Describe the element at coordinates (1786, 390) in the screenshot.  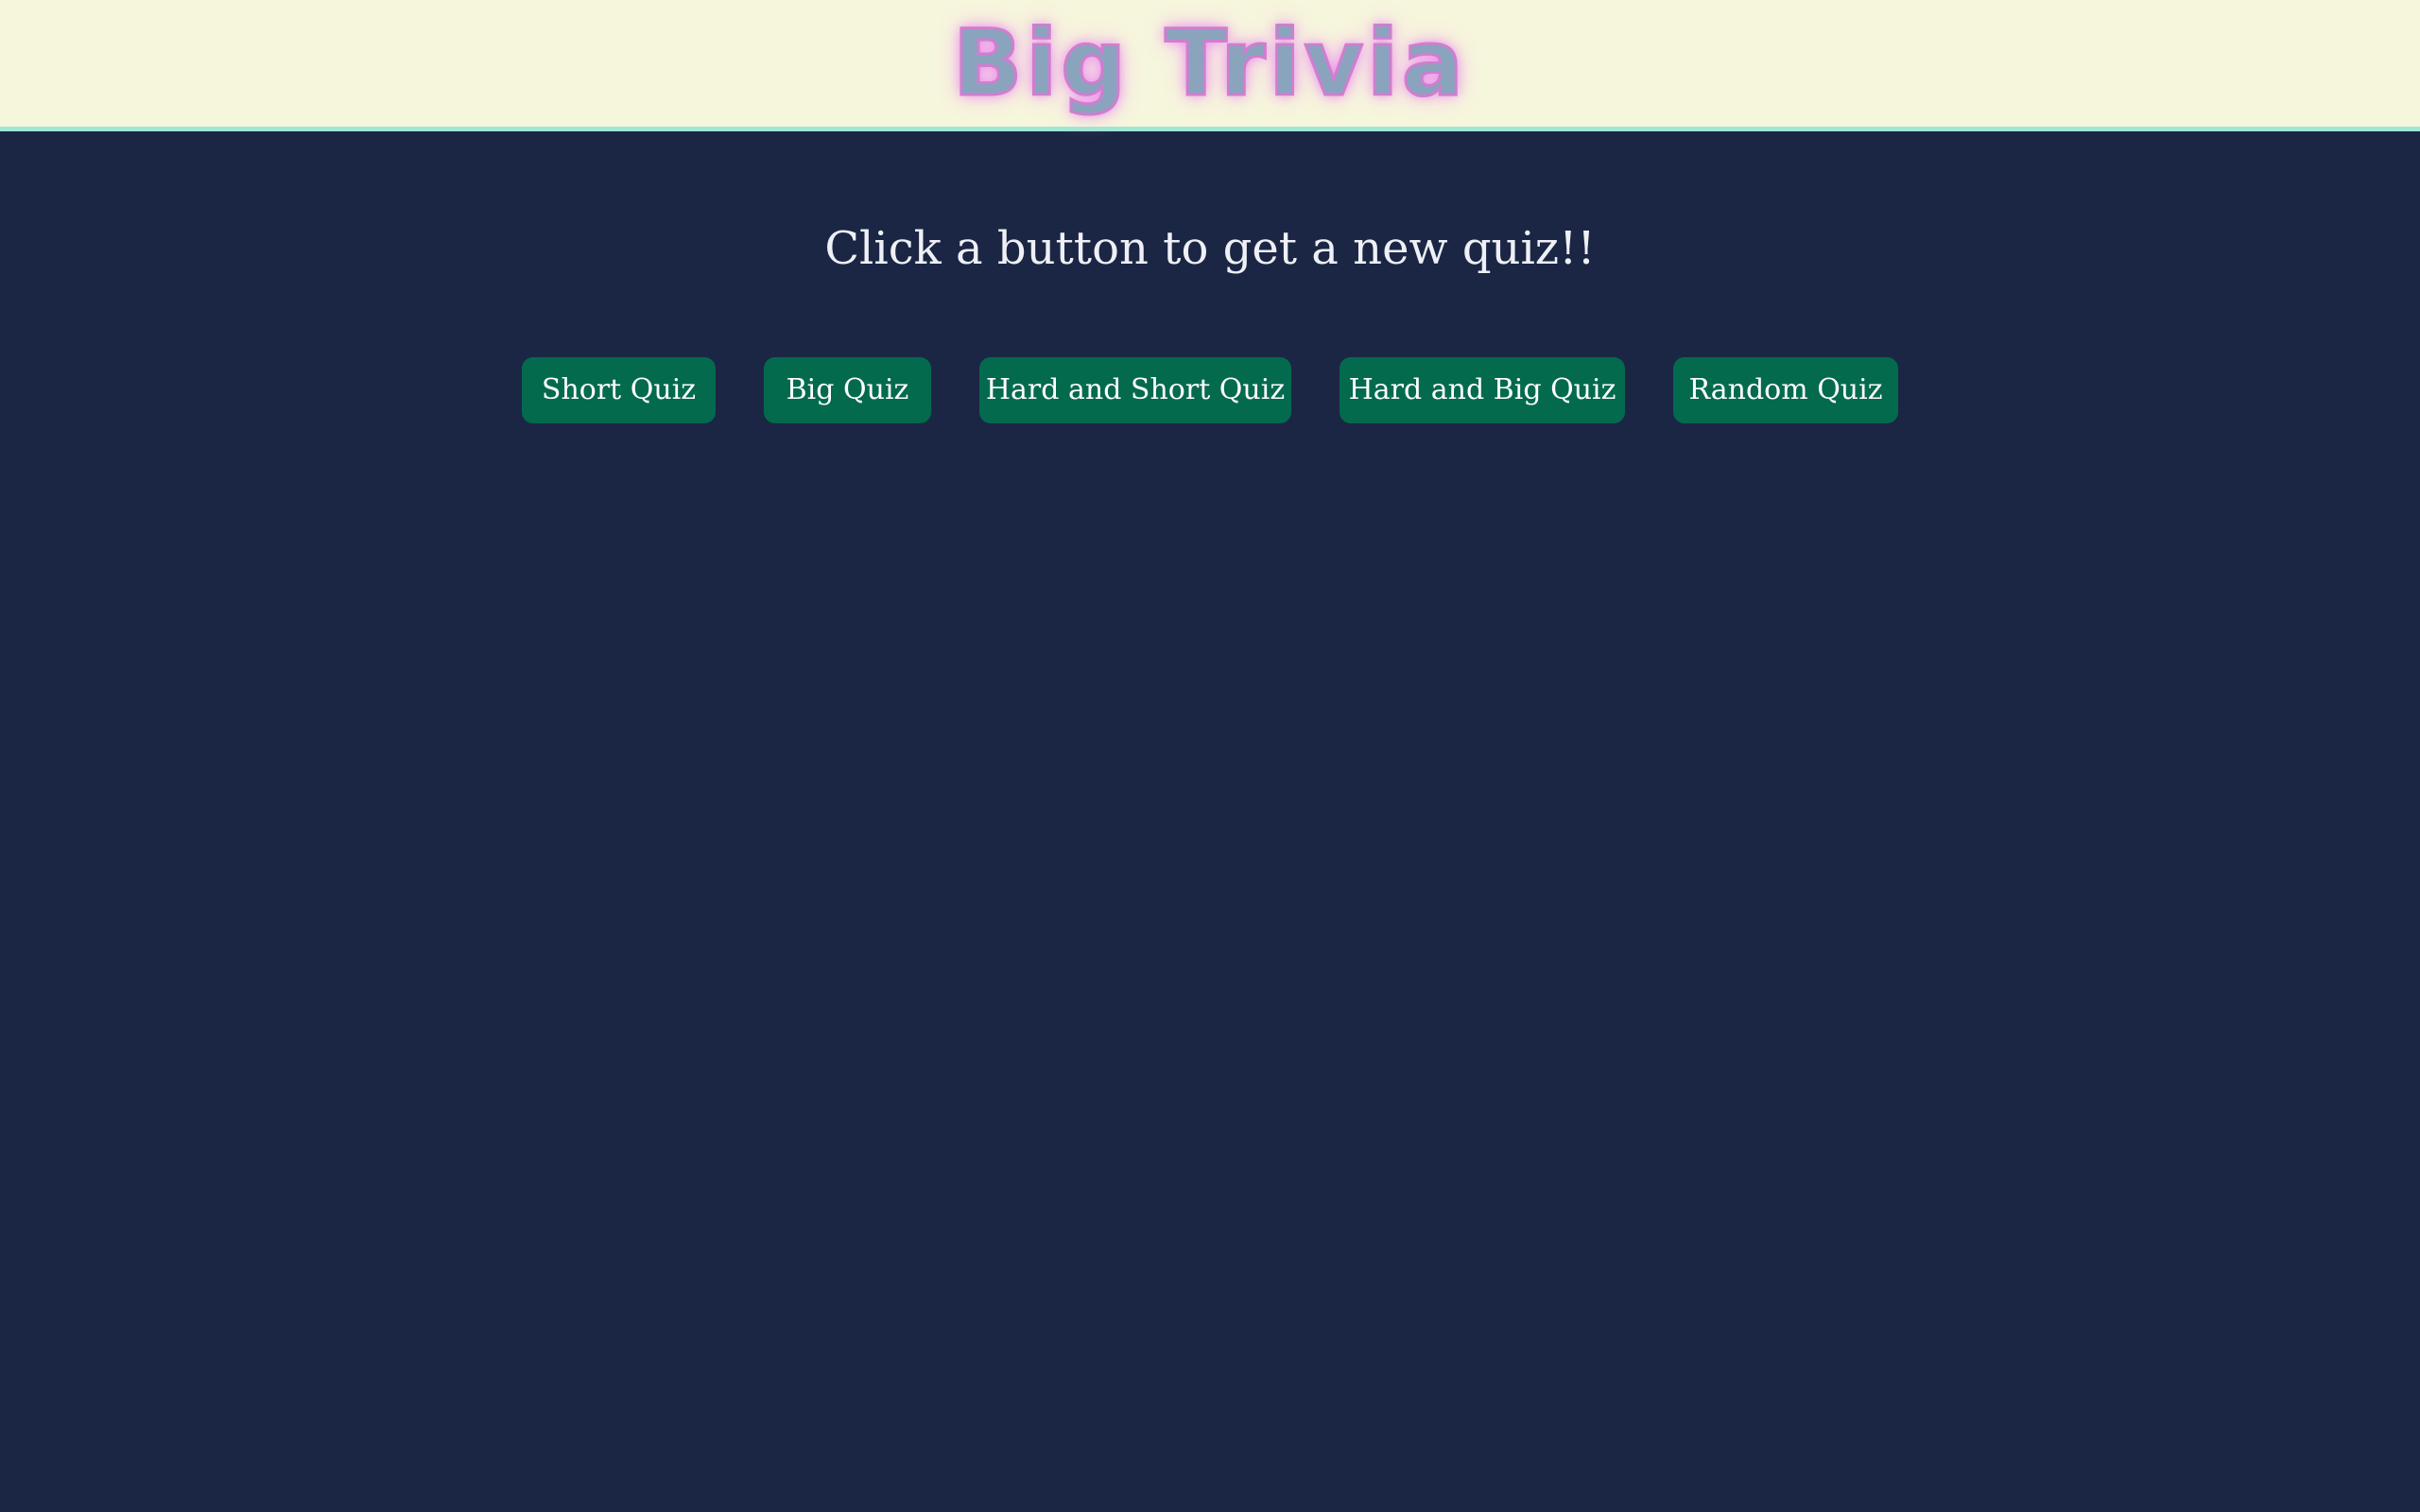
I see `random-quiz-button: Random Quiz` at that location.